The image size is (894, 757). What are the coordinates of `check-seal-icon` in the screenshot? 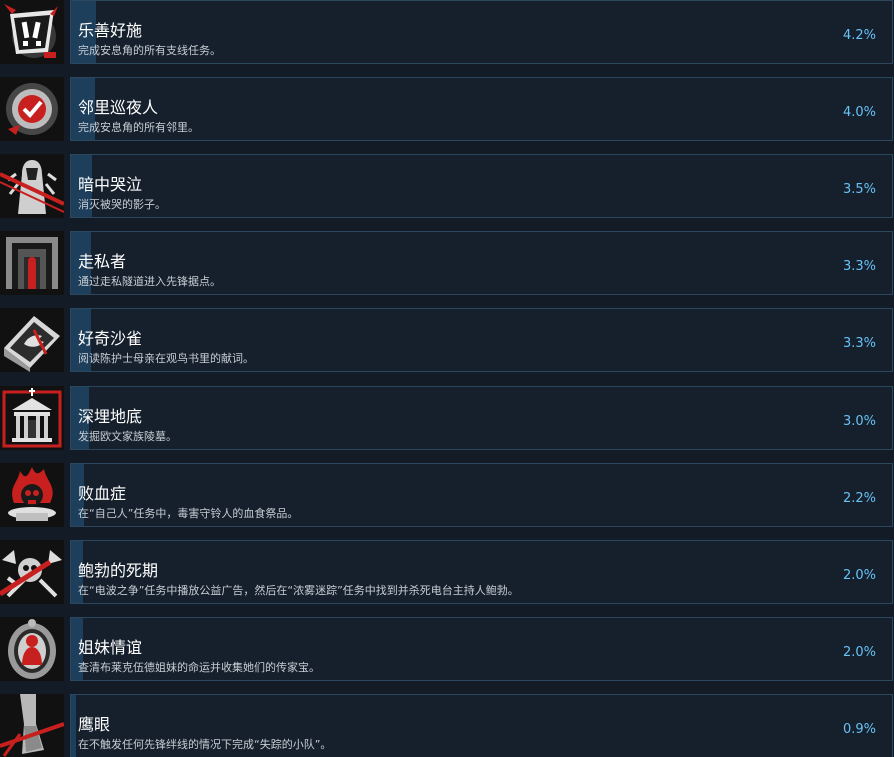 It's located at (32, 109).